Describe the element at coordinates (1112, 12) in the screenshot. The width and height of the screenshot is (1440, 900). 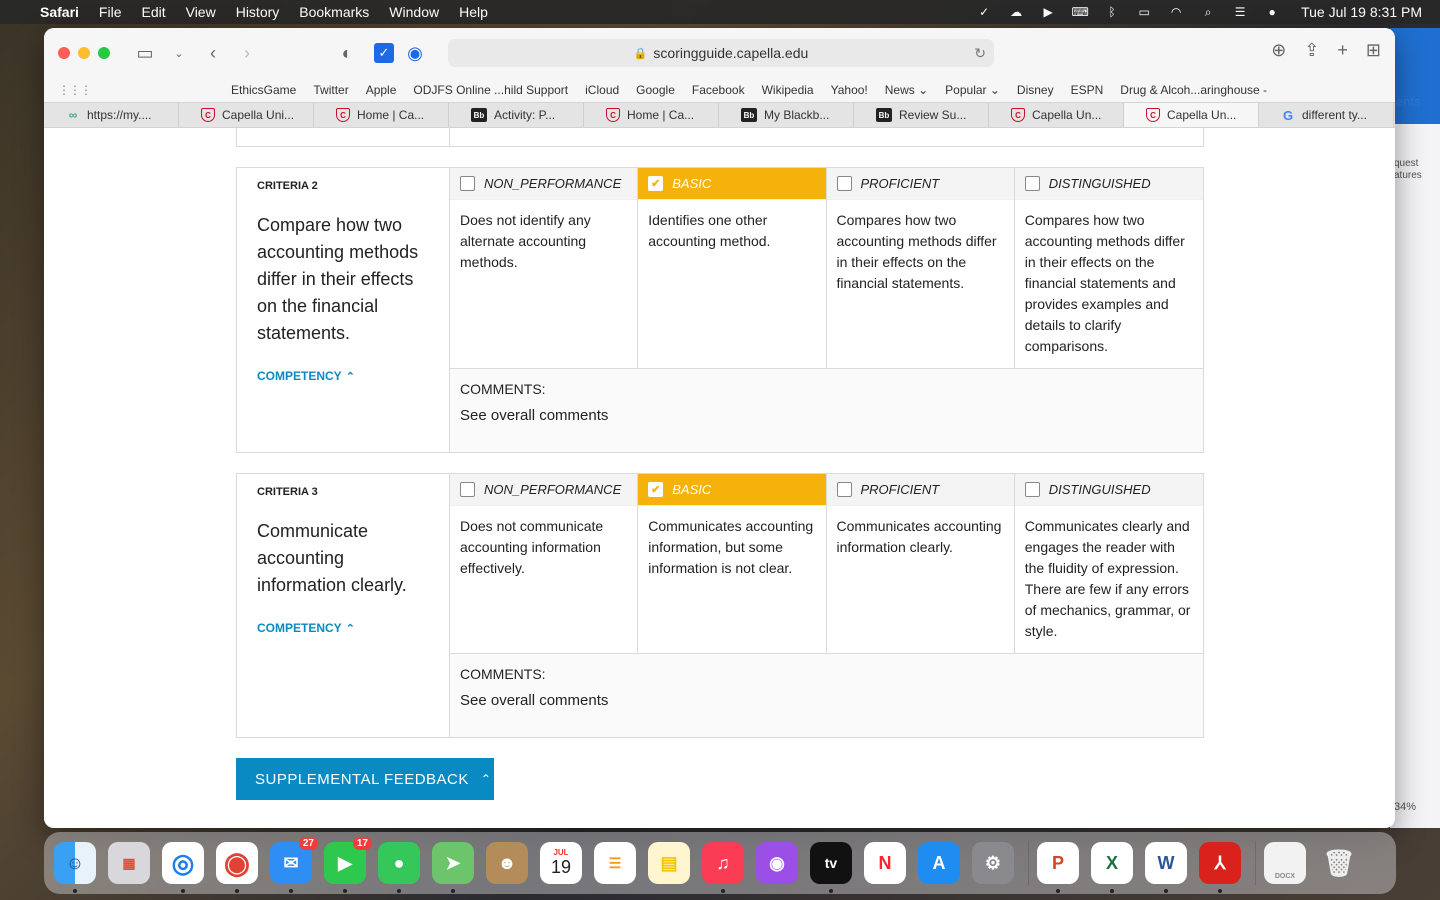
I see `bluetooth-icon: ᛒ` at that location.